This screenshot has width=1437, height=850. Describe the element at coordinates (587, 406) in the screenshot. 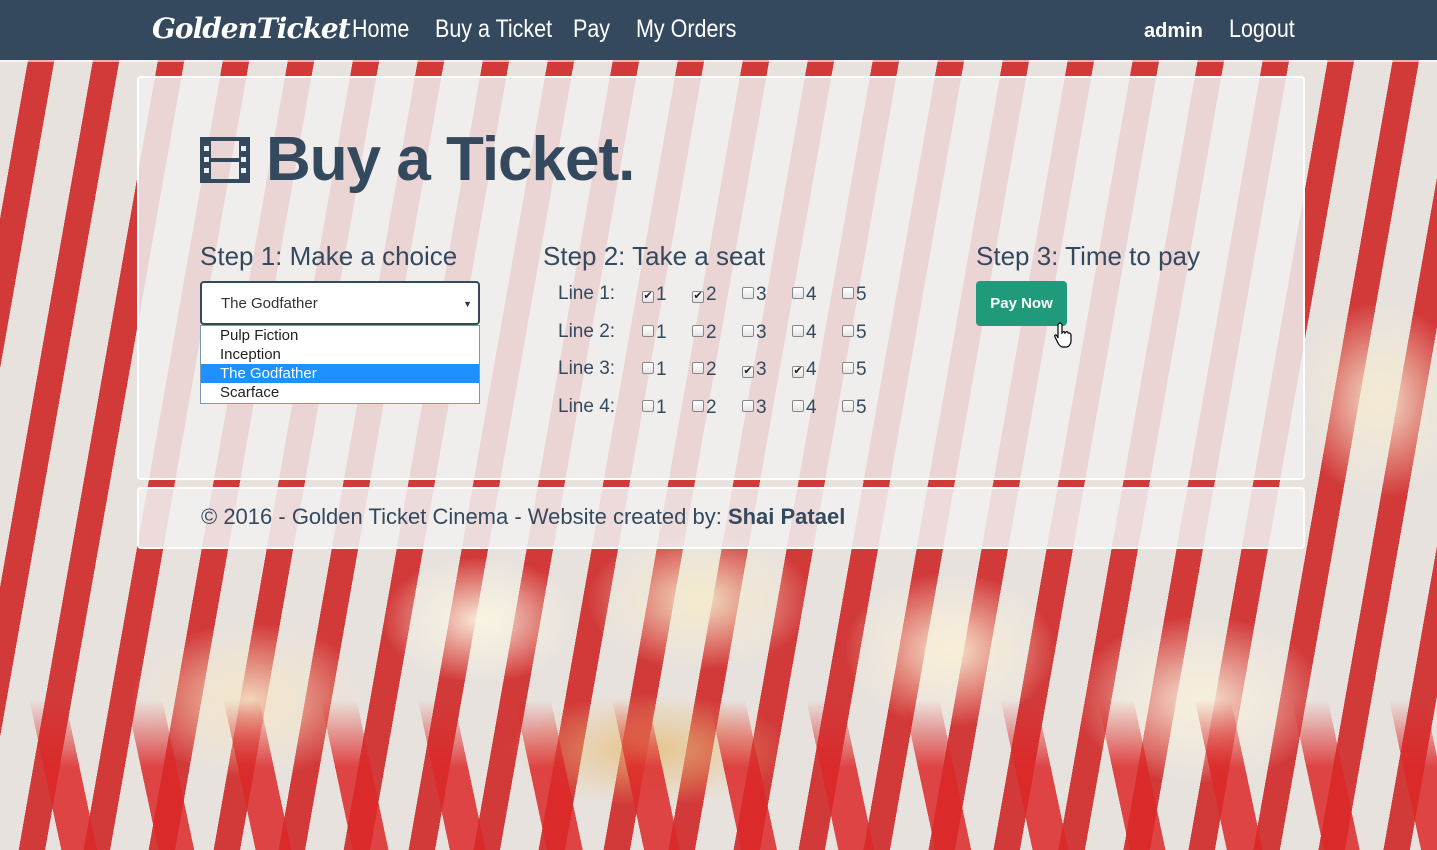

I see `seat-line-label: Line 4:` at that location.